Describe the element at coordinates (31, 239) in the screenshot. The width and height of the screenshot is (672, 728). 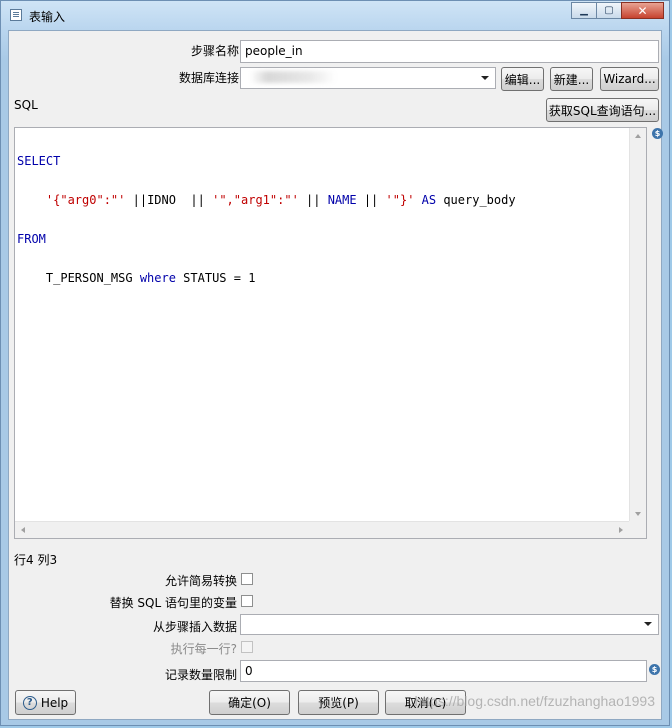
I see `sql-line-3: FROM` at that location.